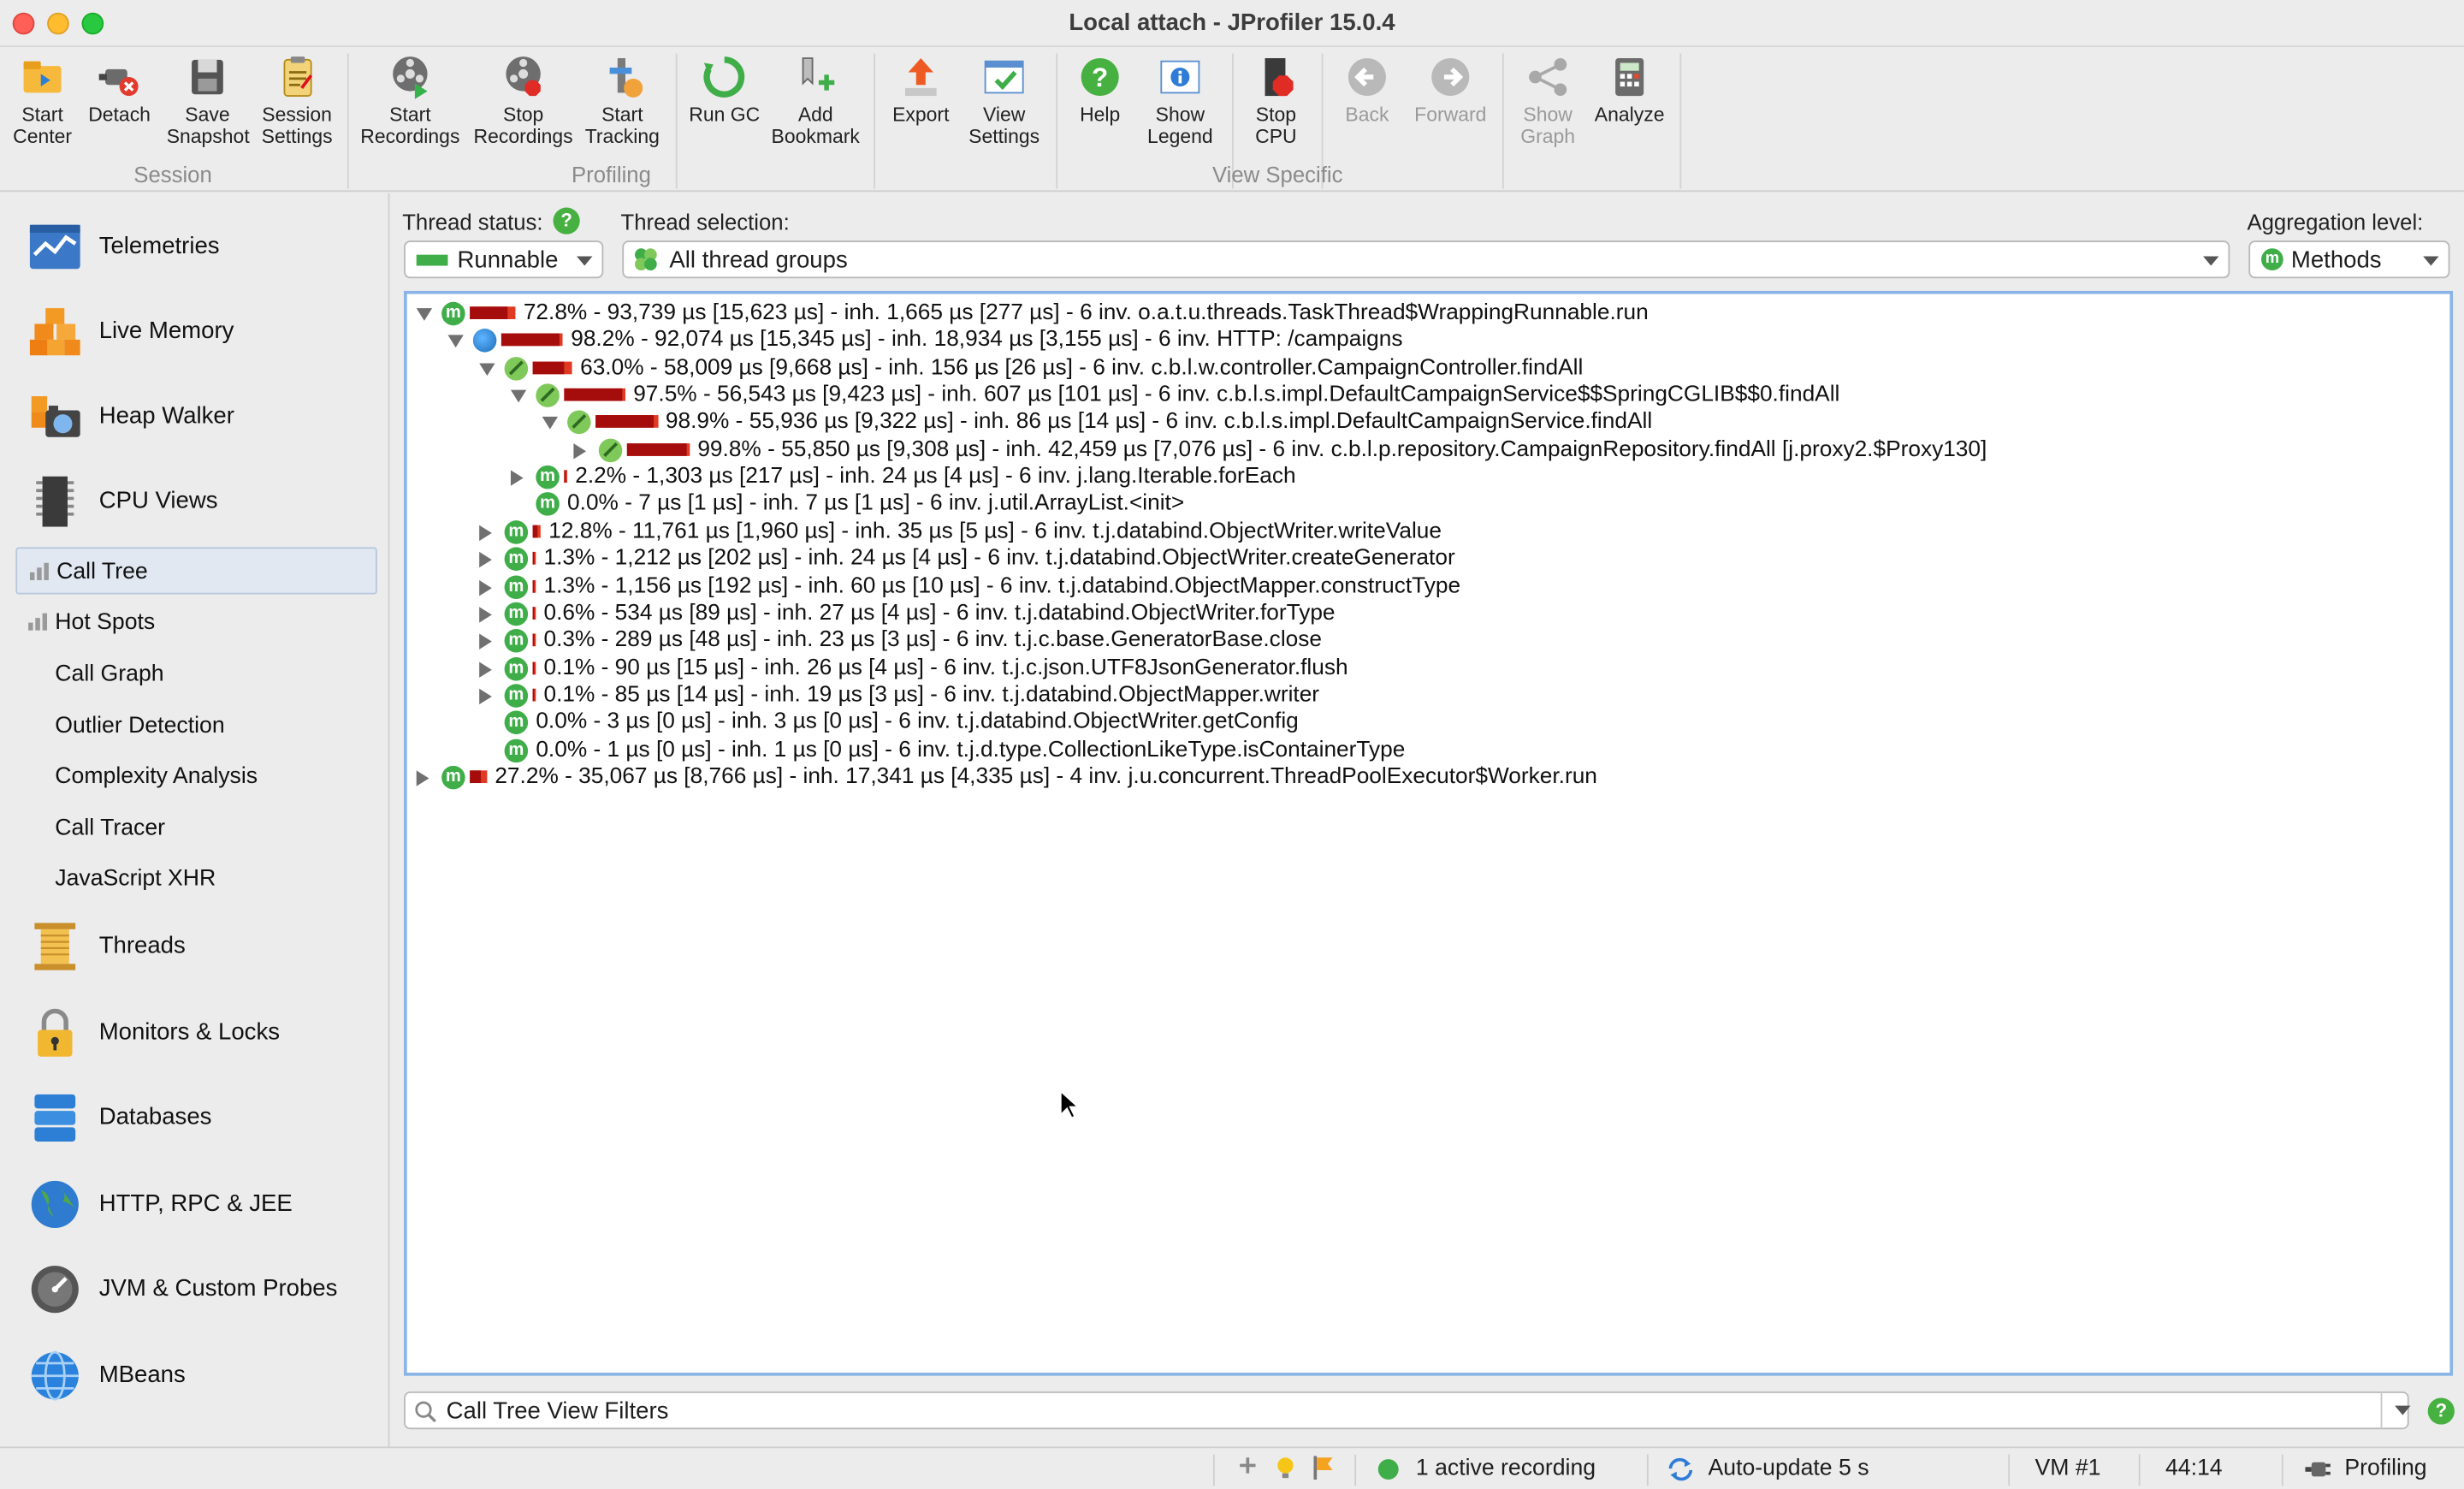 The width and height of the screenshot is (2464, 1489). I want to click on recycle-icon, so click(724, 77).